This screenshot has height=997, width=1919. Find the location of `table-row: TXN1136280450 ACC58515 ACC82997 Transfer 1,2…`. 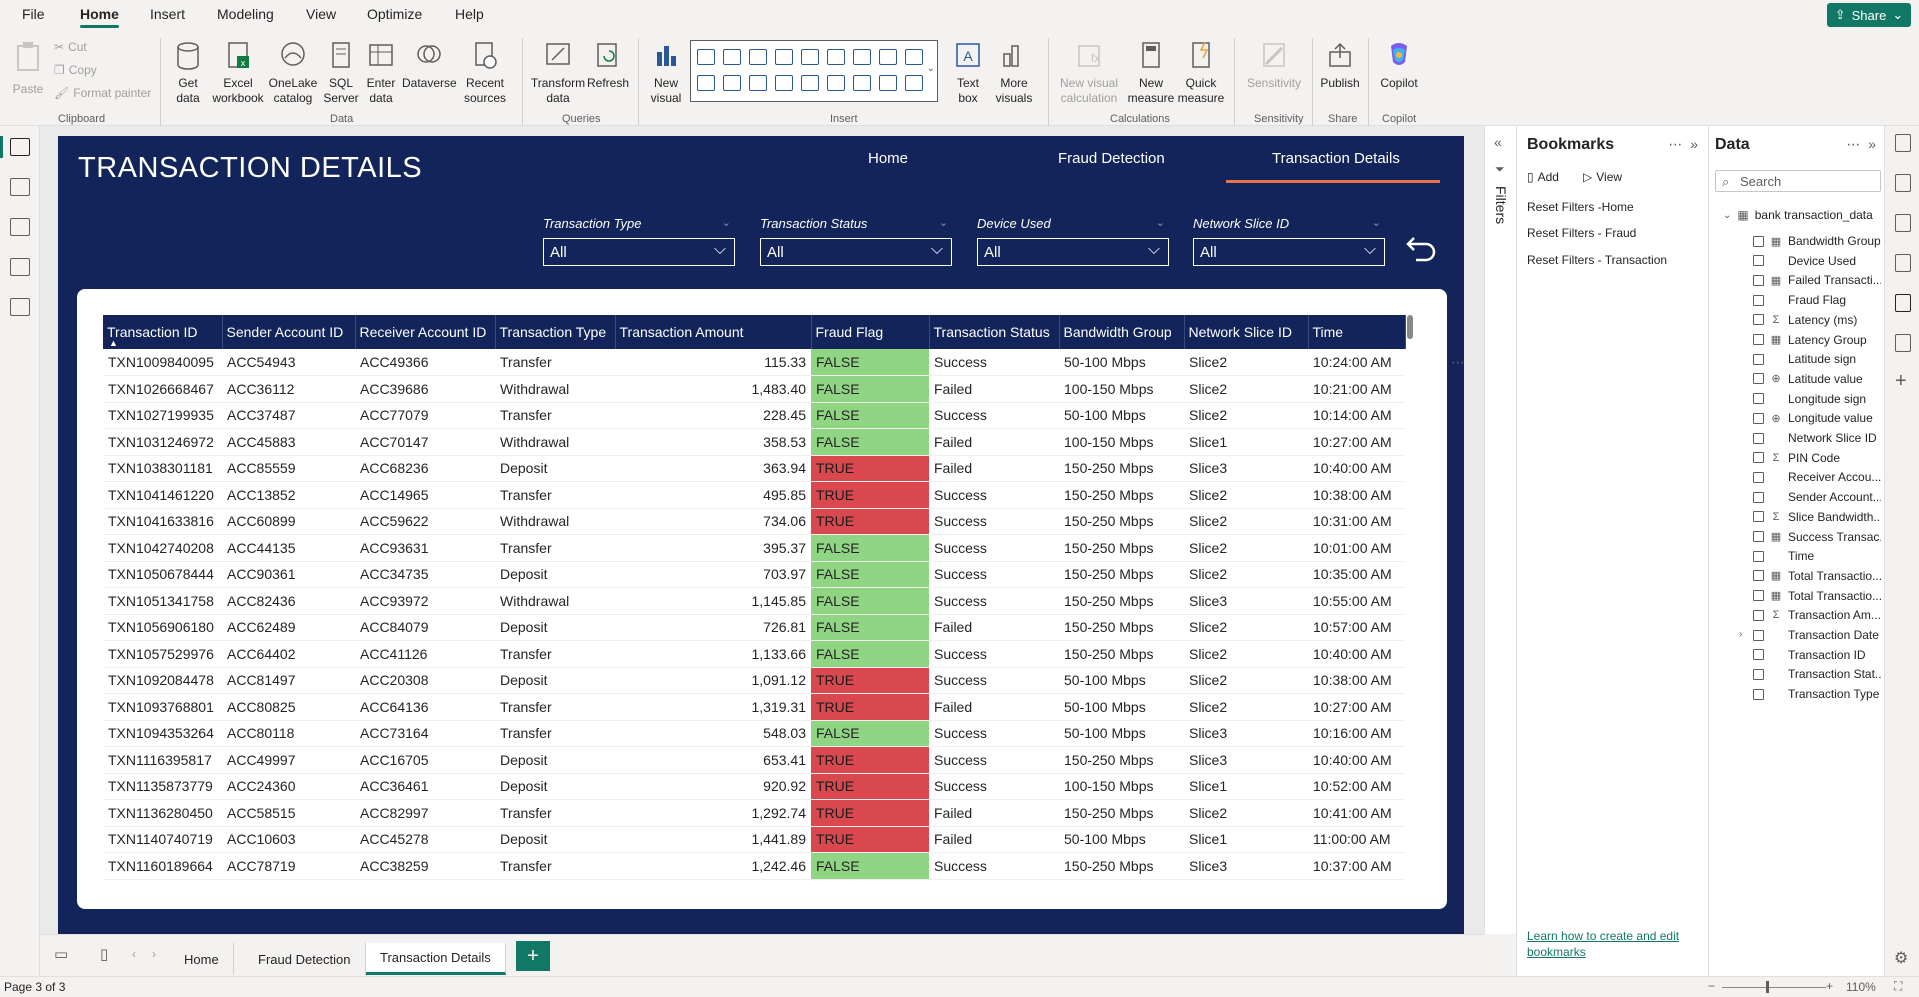

table-row: TXN1136280450 ACC58515 ACC82997 Transfer 1,2… is located at coordinates (754, 813).